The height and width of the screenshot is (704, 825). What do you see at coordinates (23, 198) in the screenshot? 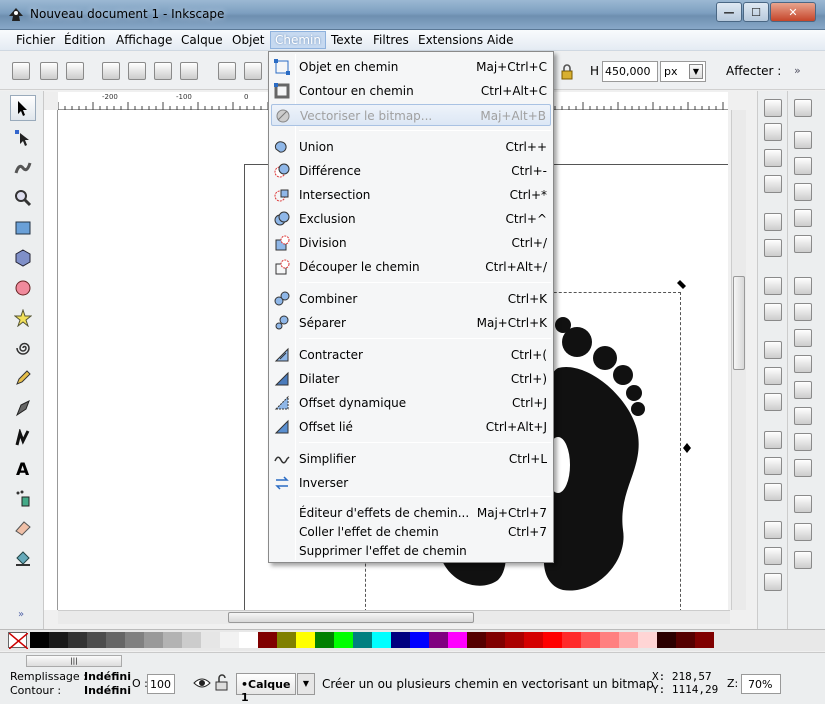
I see `zoom-tool` at bounding box center [23, 198].